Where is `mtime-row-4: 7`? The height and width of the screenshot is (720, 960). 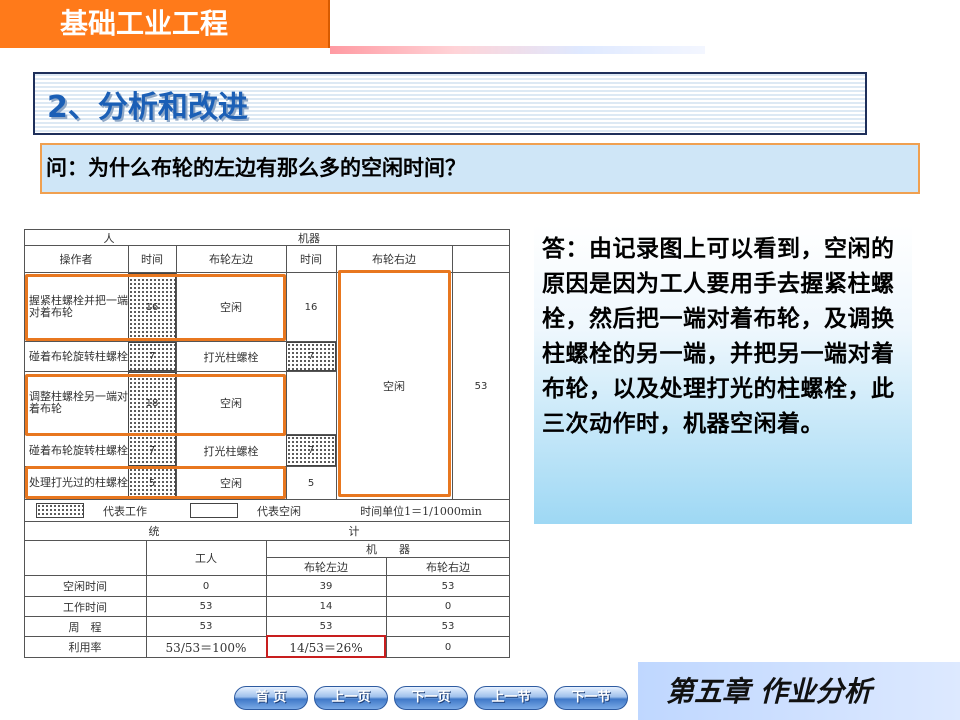 mtime-row-4: 7 is located at coordinates (311, 450).